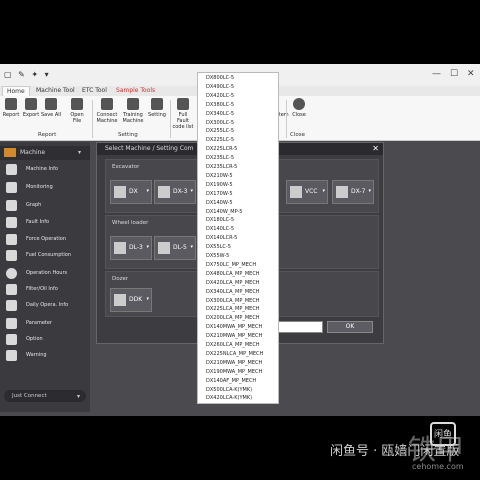 Image resolution: width=480 pixels, height=480 pixels. What do you see at coordinates (45, 153) in the screenshot?
I see `sidebar-header: Machine ▾` at bounding box center [45, 153].